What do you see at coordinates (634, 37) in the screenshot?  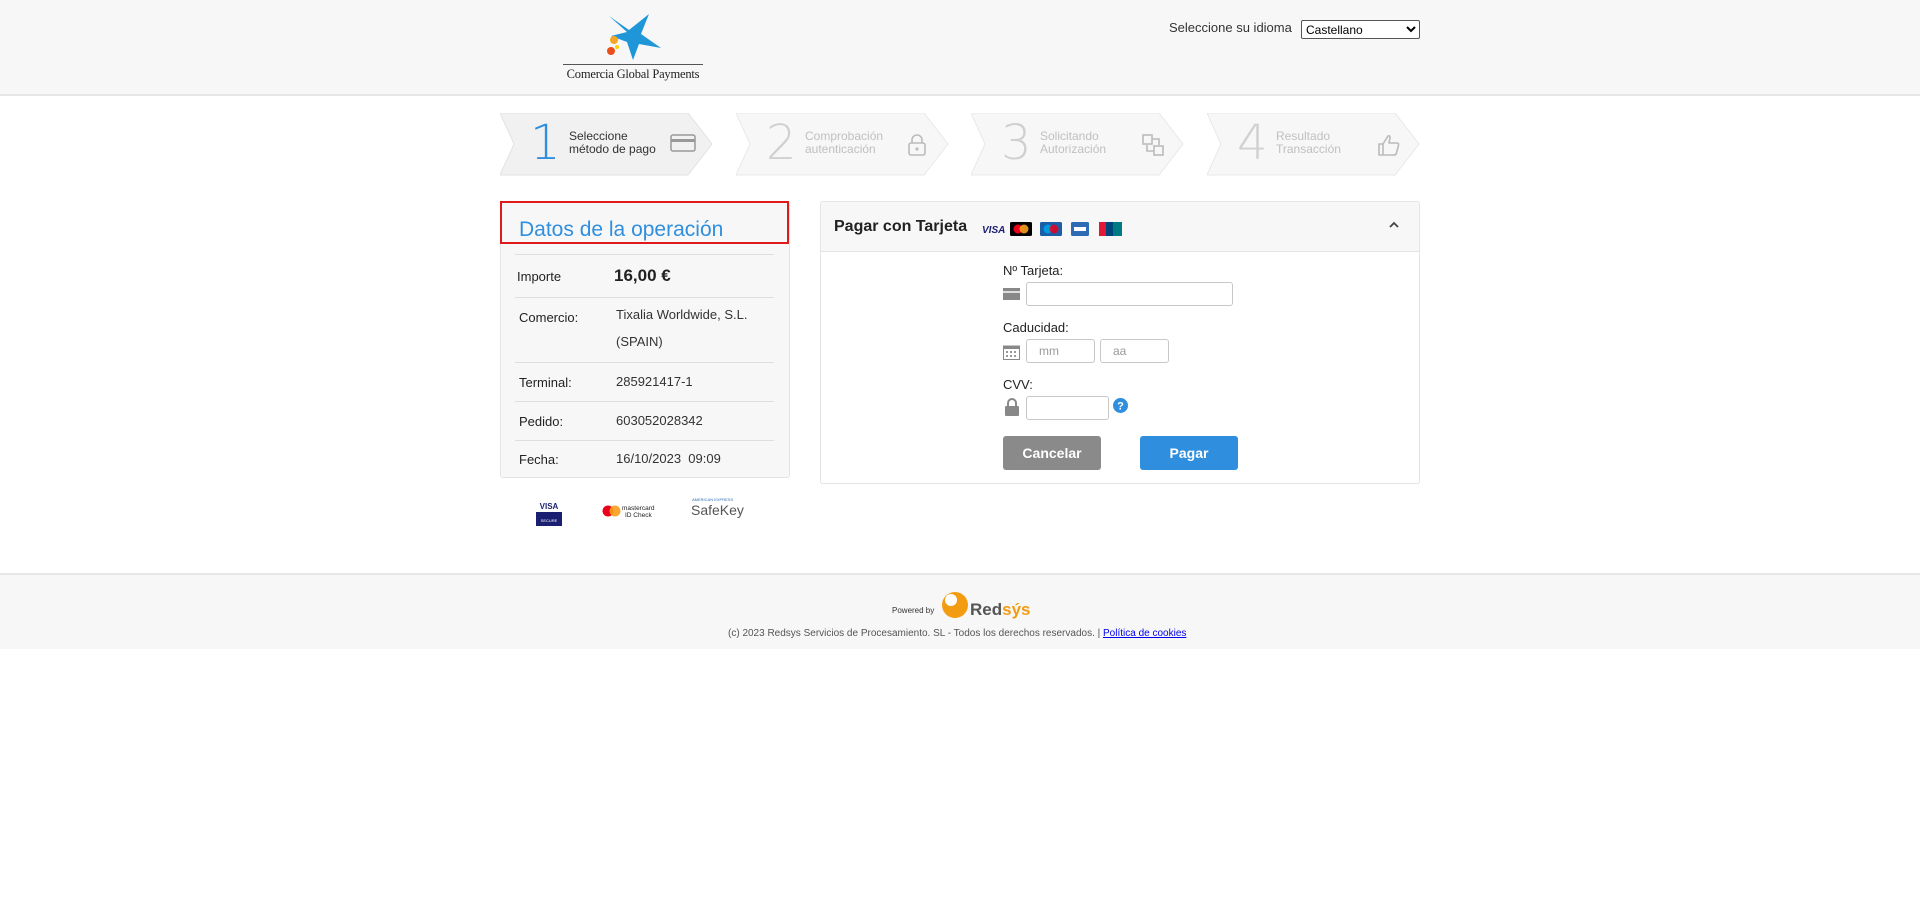 I see `star-logo-icon` at bounding box center [634, 37].